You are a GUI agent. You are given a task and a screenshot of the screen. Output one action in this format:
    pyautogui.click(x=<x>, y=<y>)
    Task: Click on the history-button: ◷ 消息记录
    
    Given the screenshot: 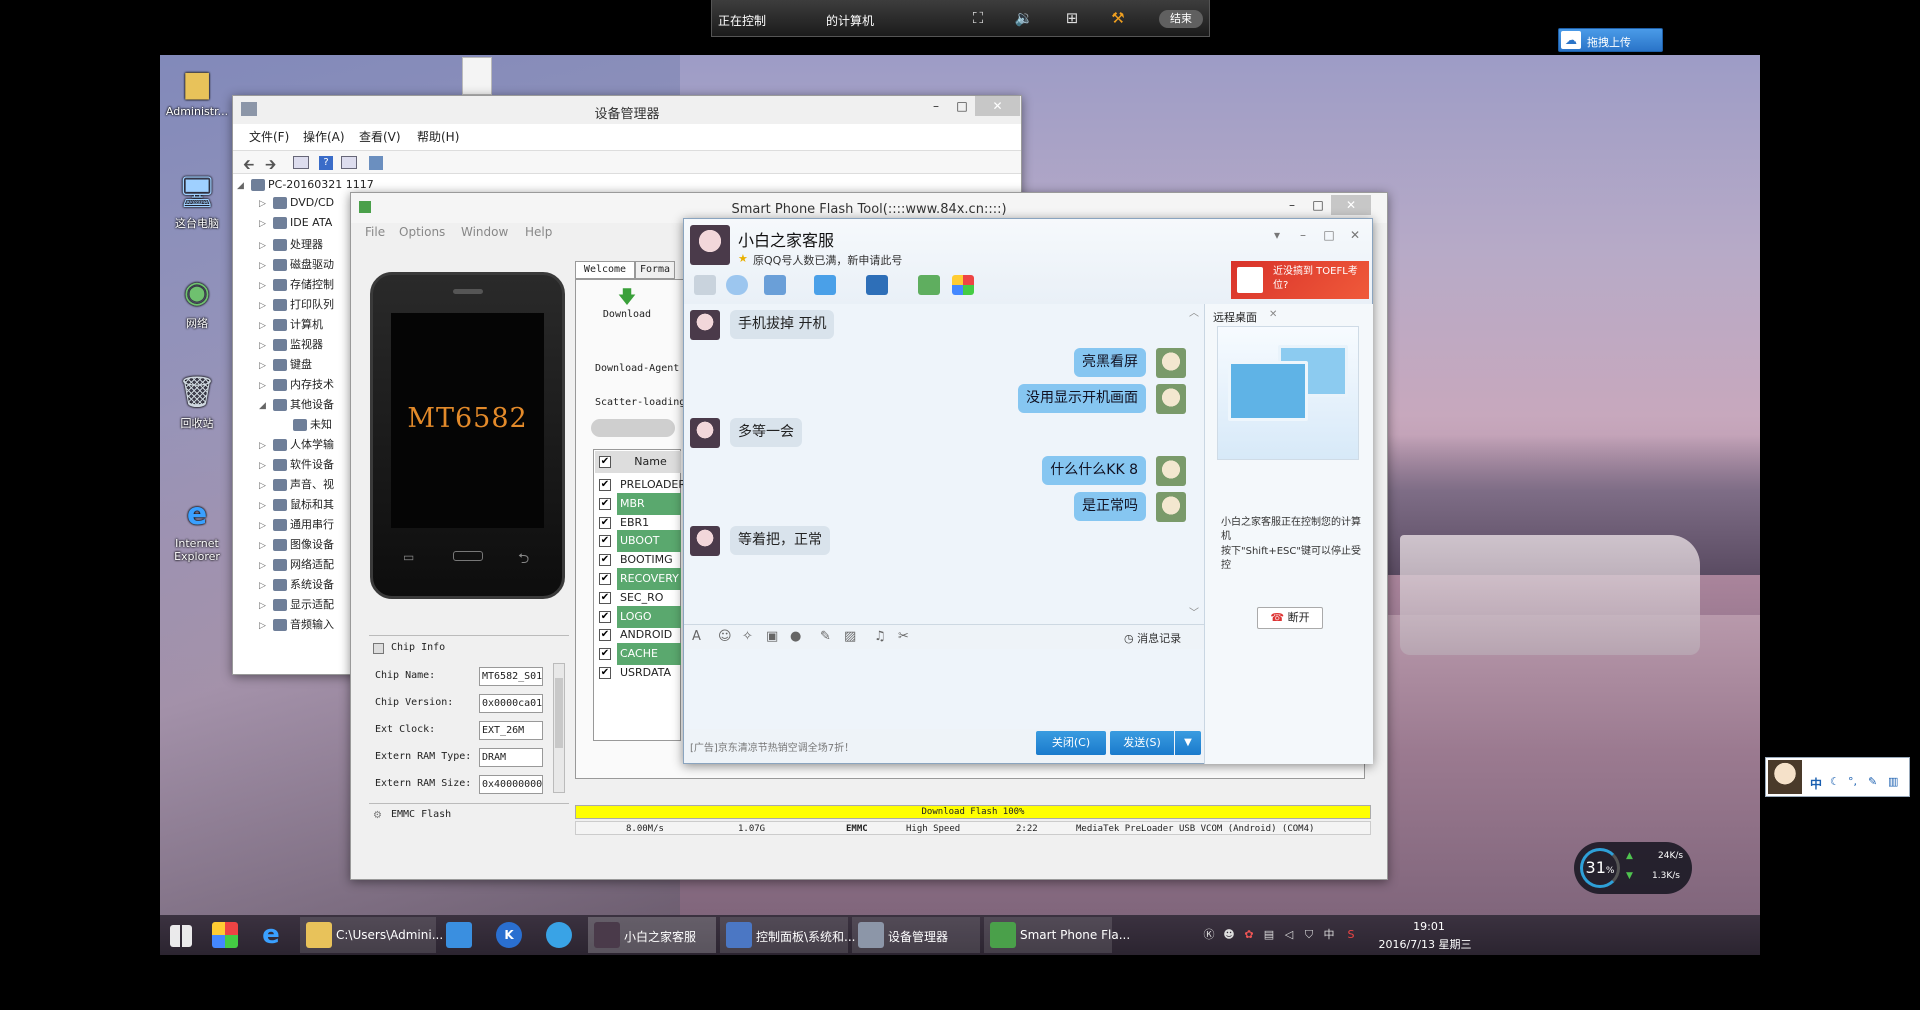 What is the action you would take?
    pyautogui.click(x=1152, y=638)
    